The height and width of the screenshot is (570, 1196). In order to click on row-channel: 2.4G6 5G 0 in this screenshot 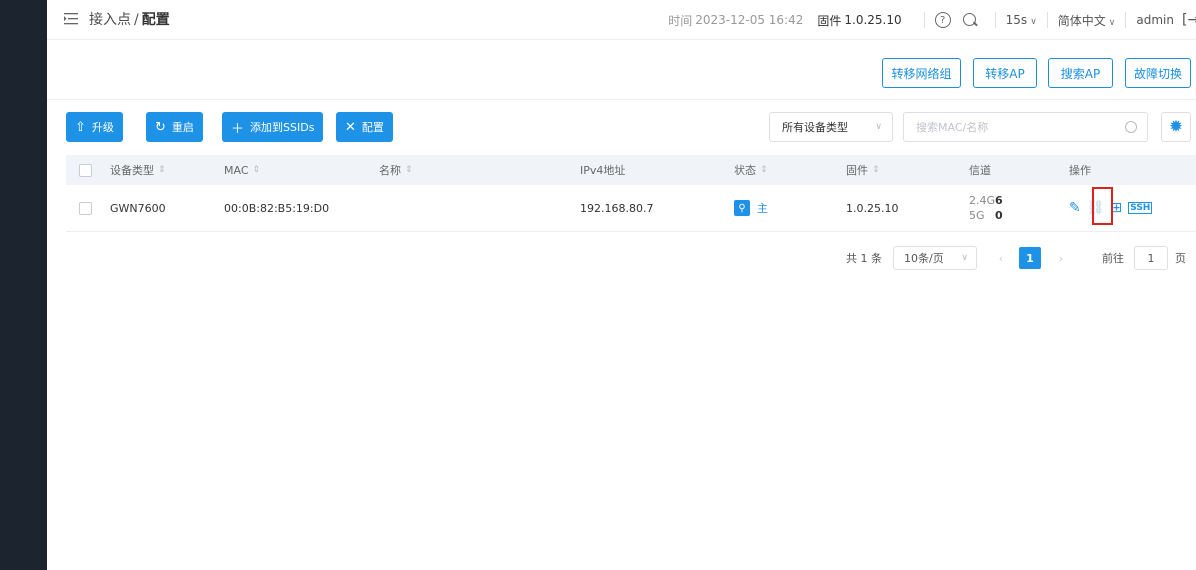, I will do `click(986, 208)`.